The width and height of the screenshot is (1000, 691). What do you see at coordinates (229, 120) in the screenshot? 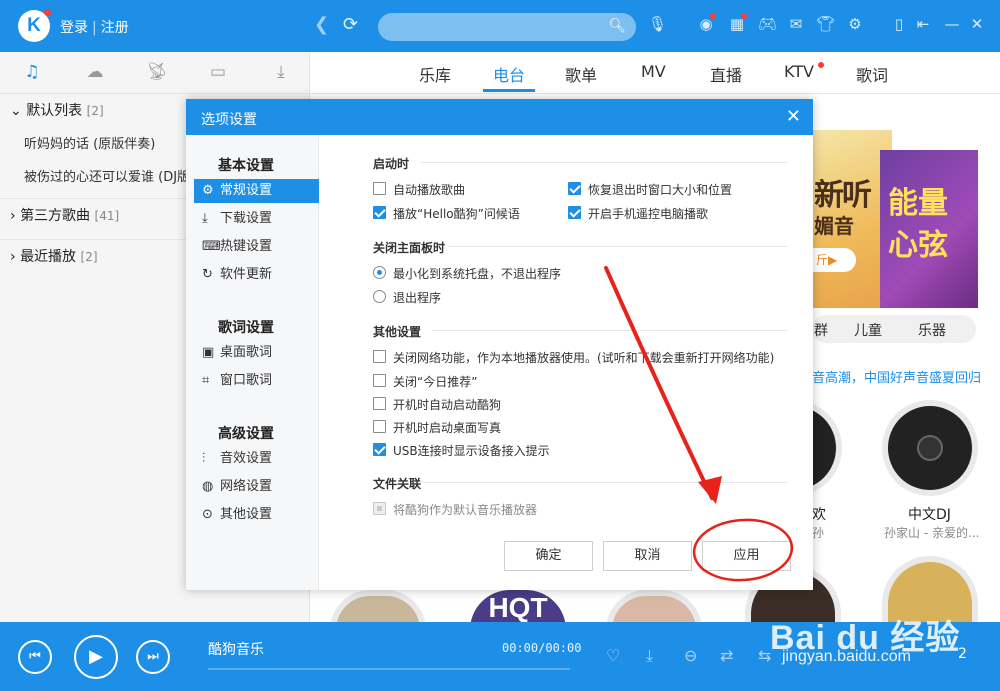
I see `dialog-title: 选项设置` at bounding box center [229, 120].